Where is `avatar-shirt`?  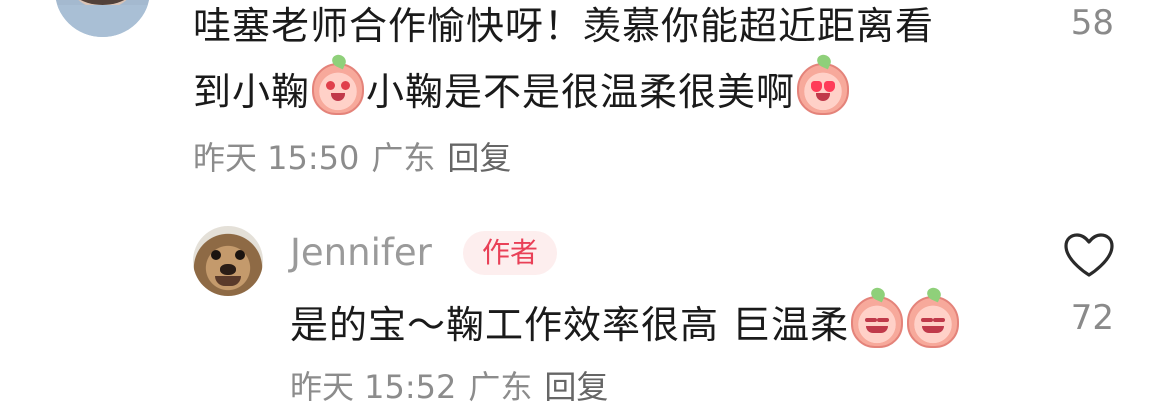
avatar-shirt is located at coordinates (102, 21).